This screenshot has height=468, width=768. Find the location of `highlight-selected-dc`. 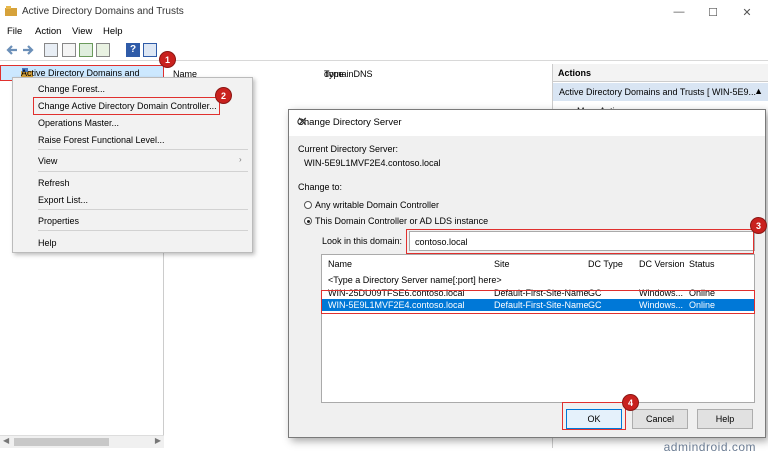

highlight-selected-dc is located at coordinates (538, 302).